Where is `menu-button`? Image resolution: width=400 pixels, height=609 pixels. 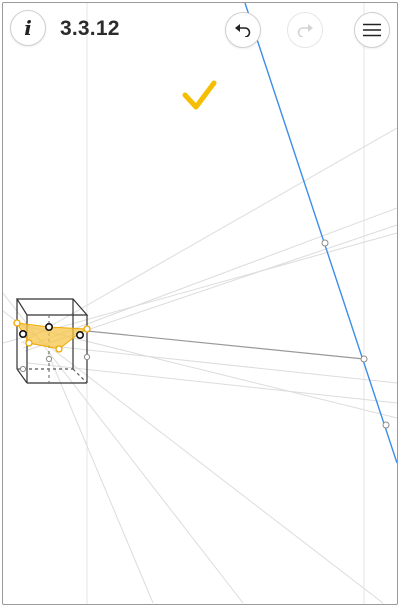
menu-button is located at coordinates (372, 30).